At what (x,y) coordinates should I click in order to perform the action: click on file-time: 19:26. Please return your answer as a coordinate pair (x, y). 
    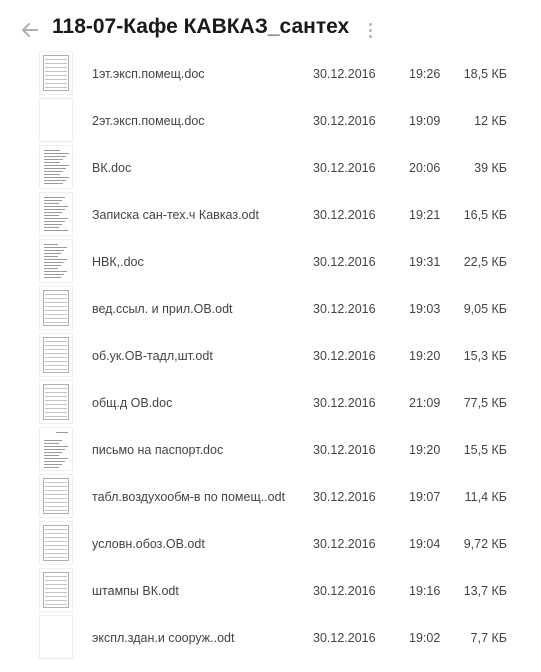
    Looking at the image, I should click on (425, 74).